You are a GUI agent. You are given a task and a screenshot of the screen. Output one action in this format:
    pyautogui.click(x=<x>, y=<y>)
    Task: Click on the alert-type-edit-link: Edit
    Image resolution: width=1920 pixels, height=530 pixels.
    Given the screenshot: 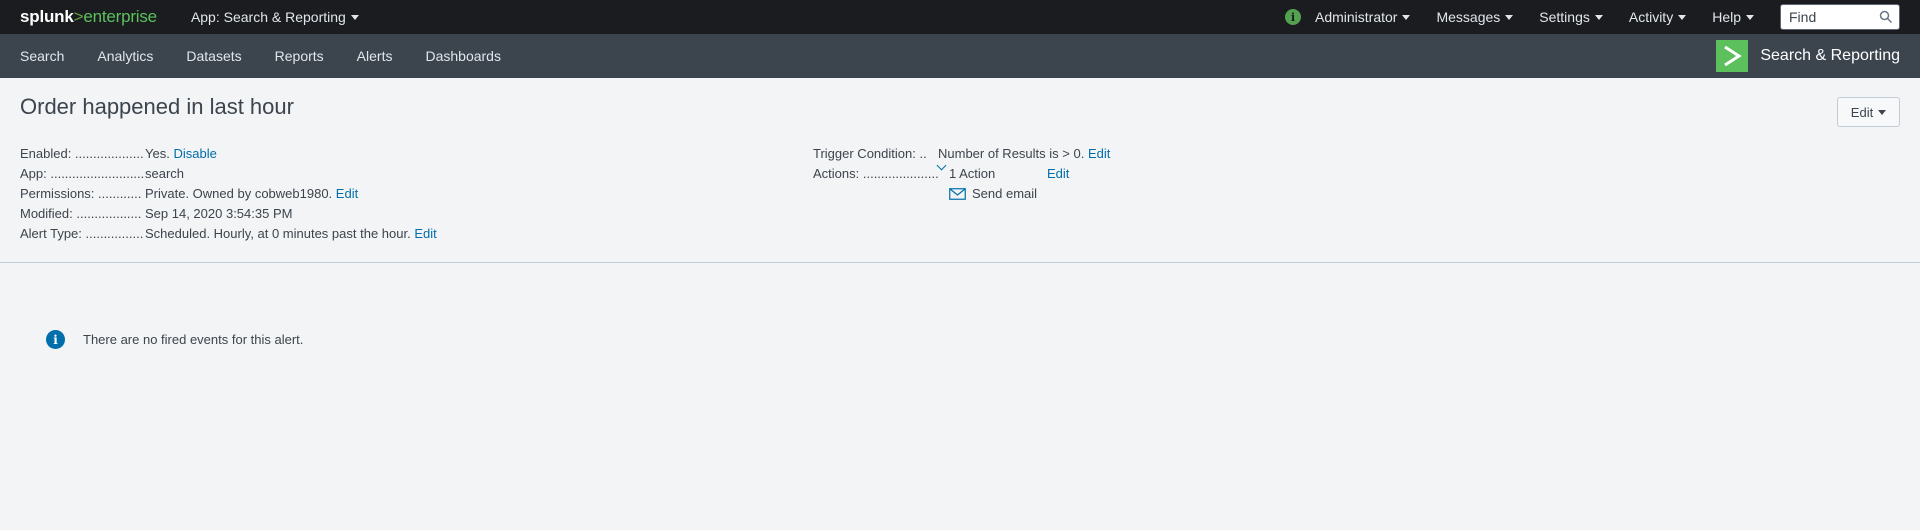 What is the action you would take?
    pyautogui.click(x=425, y=234)
    